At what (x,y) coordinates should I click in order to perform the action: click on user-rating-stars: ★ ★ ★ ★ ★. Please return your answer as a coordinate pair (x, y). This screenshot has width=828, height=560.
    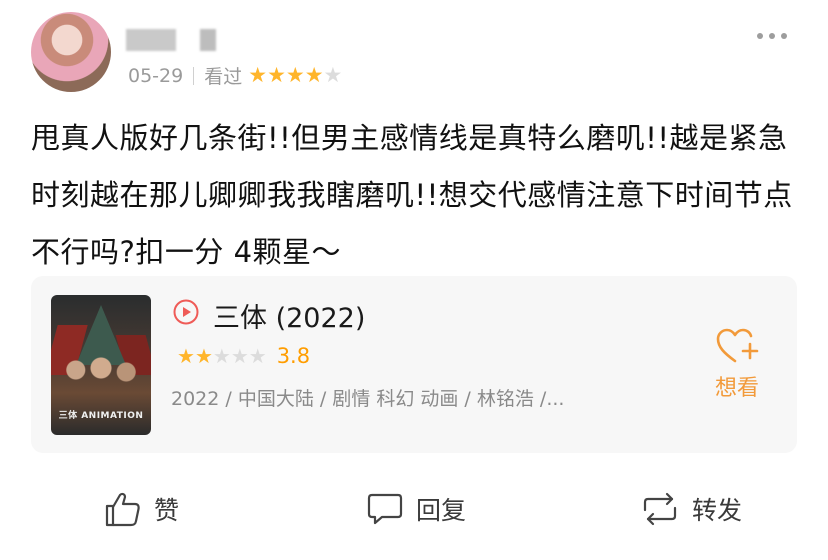
    Looking at the image, I should click on (295, 75).